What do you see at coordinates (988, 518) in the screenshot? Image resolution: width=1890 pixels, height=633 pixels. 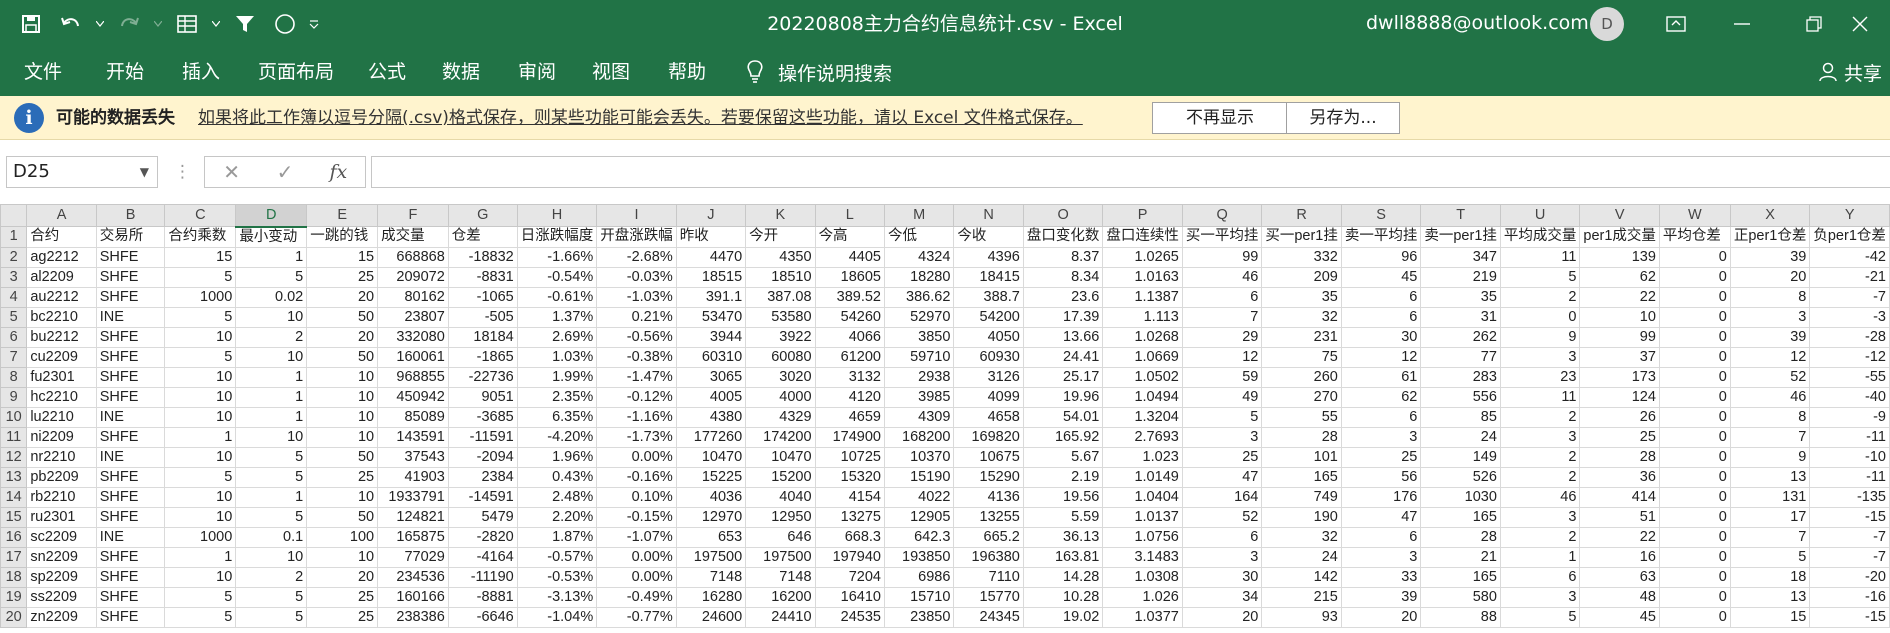 I see `cell-n15: 13255` at bounding box center [988, 518].